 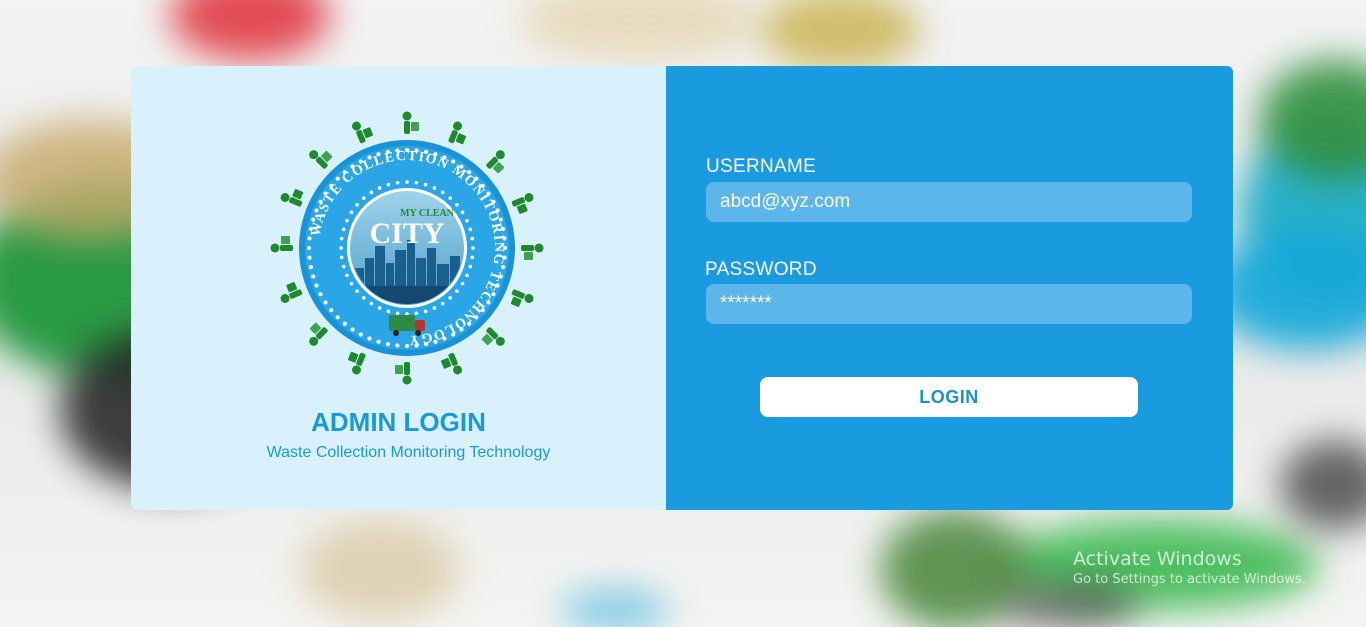 I want to click on watermark-title: Activate Windows, so click(x=1157, y=559).